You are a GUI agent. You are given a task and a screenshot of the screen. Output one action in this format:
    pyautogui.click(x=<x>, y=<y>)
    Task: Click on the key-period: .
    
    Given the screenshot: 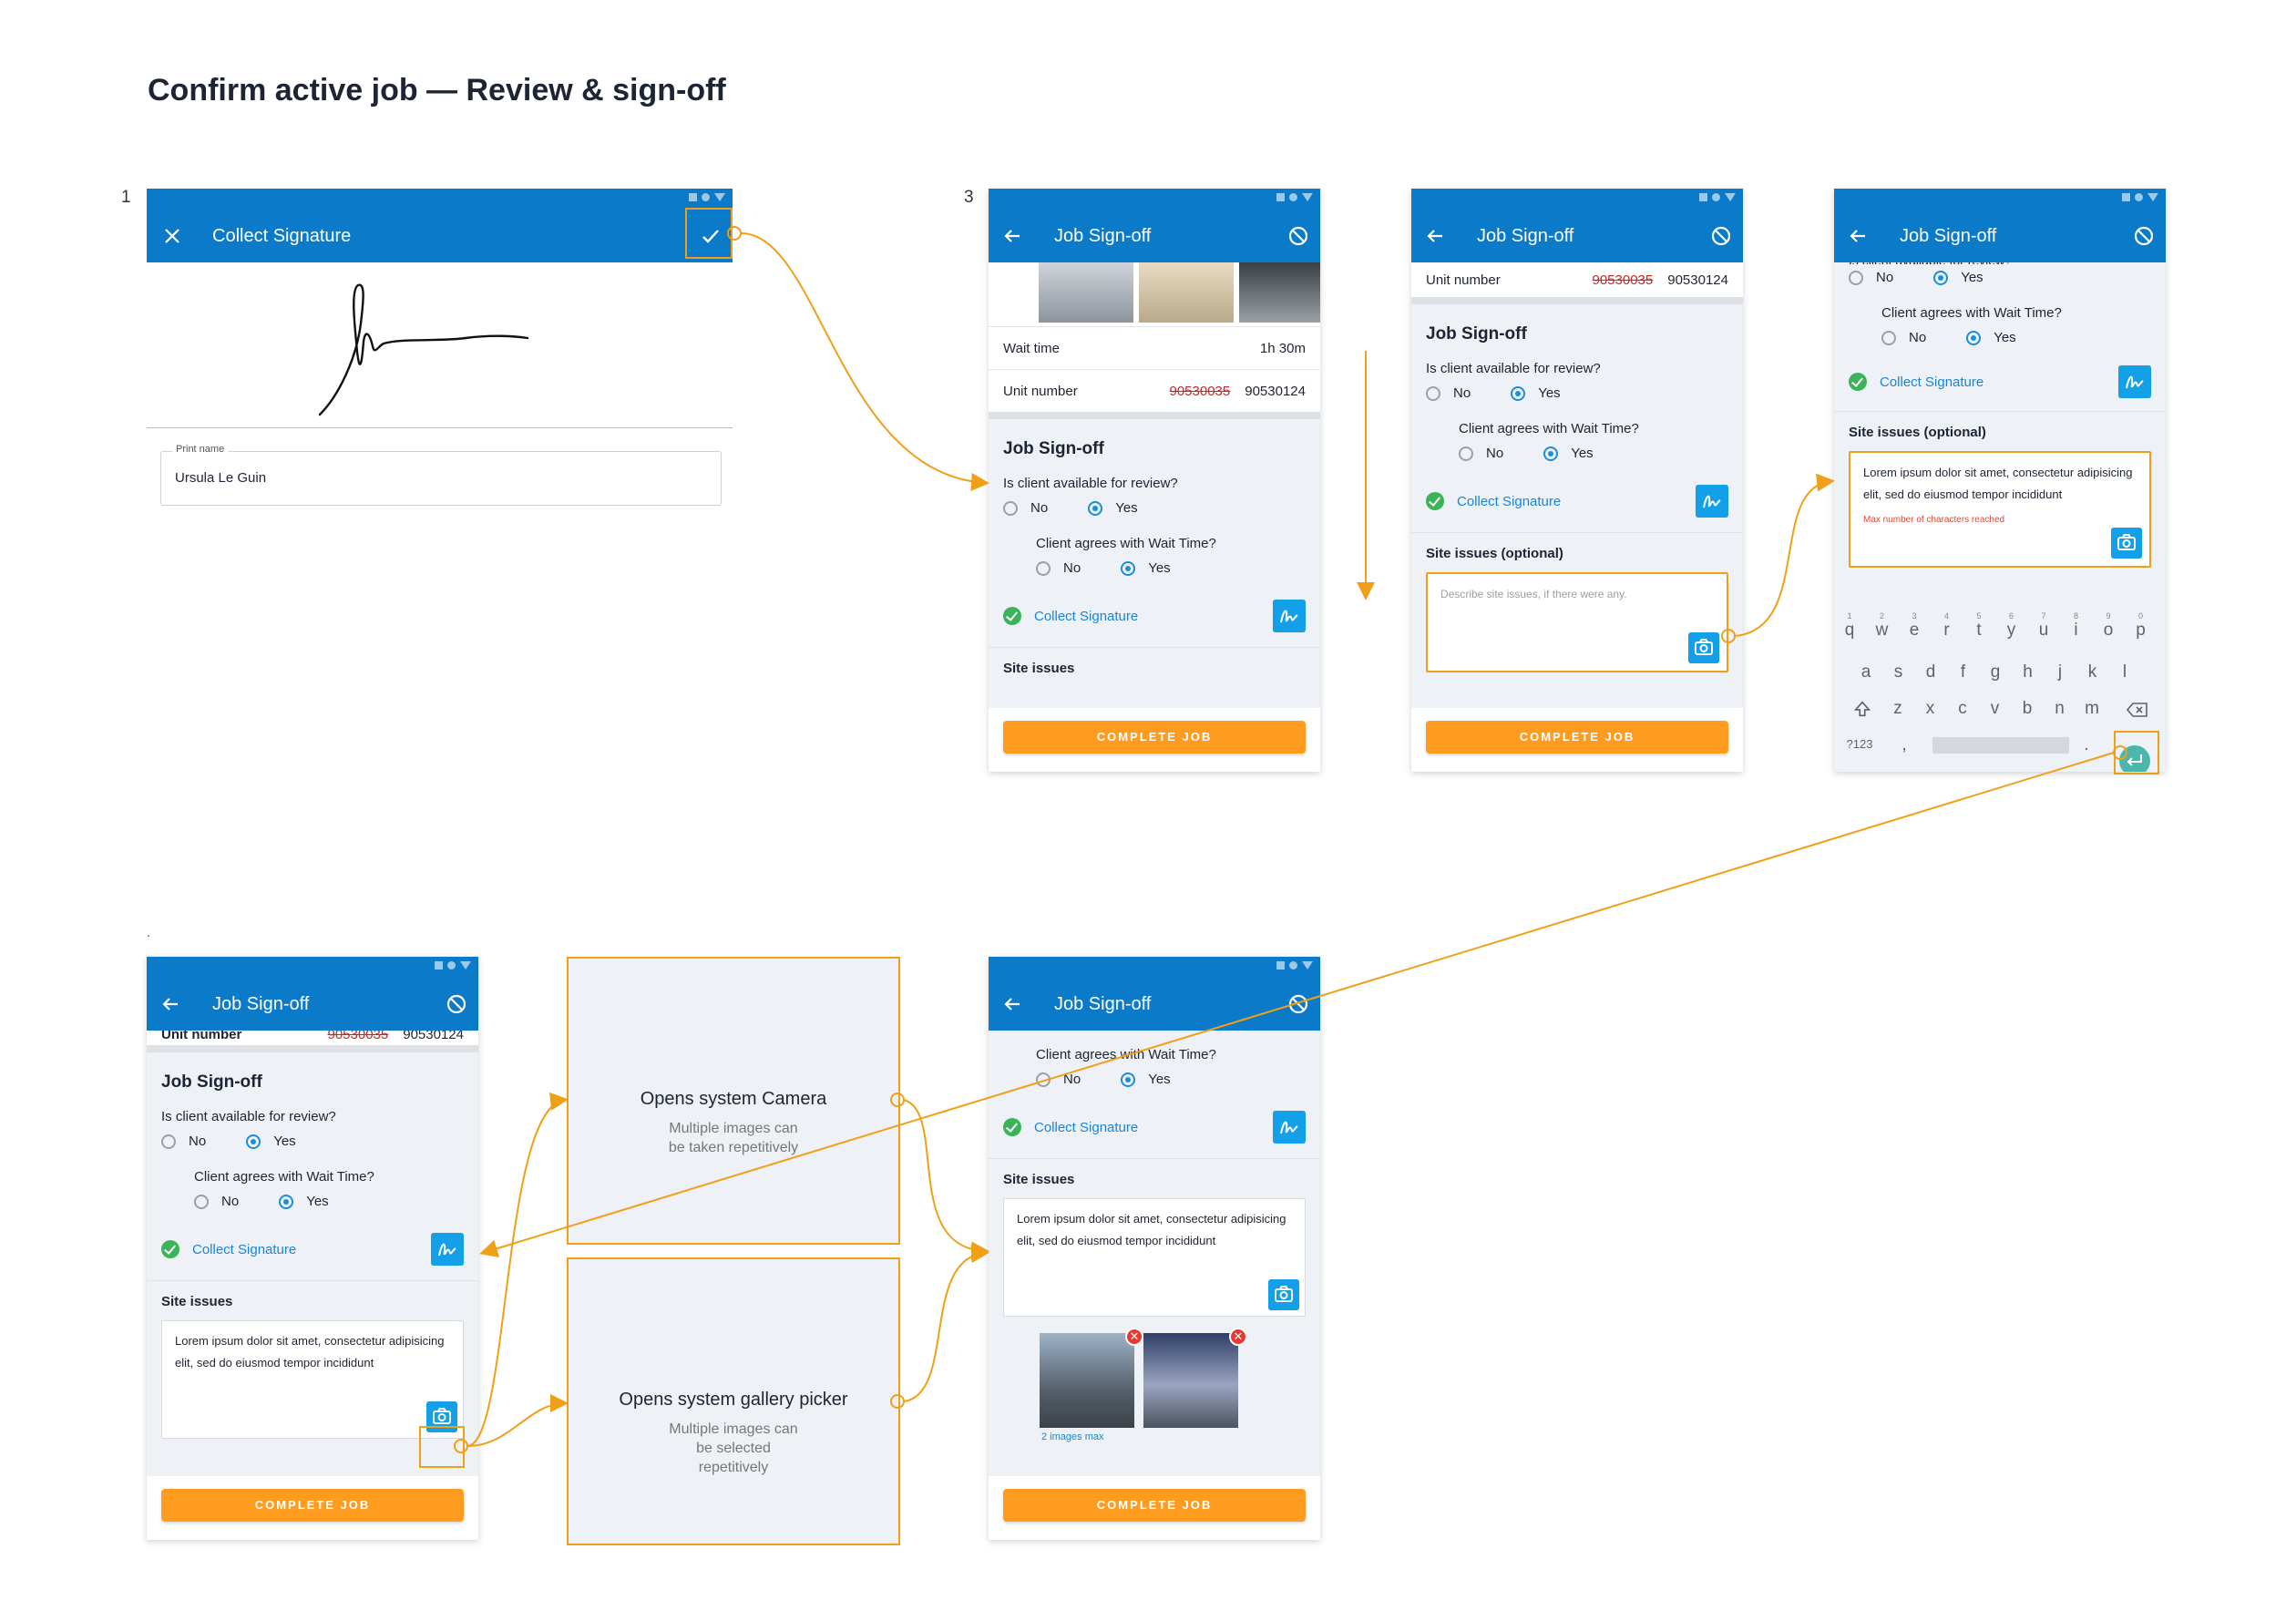 What is the action you would take?
    pyautogui.click(x=2087, y=745)
    